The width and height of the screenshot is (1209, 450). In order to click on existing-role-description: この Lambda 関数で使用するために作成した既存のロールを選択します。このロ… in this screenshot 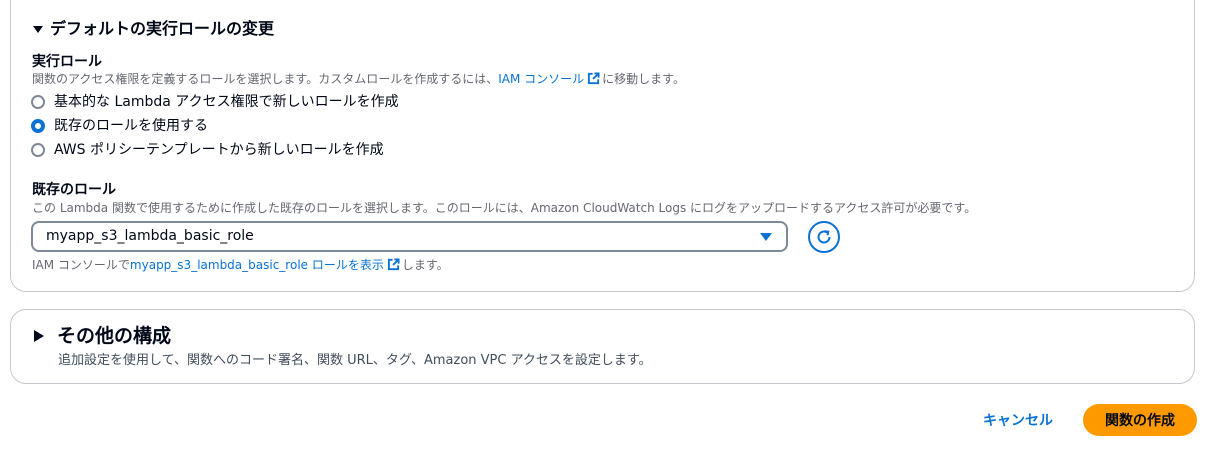, I will do `click(504, 208)`.